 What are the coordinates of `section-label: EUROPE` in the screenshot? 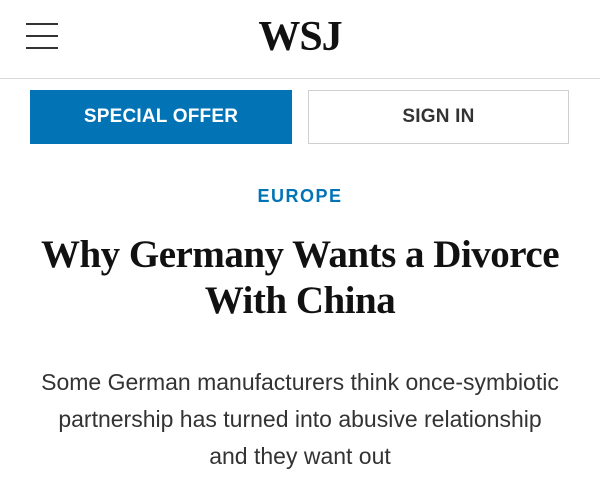 It's located at (300, 196).